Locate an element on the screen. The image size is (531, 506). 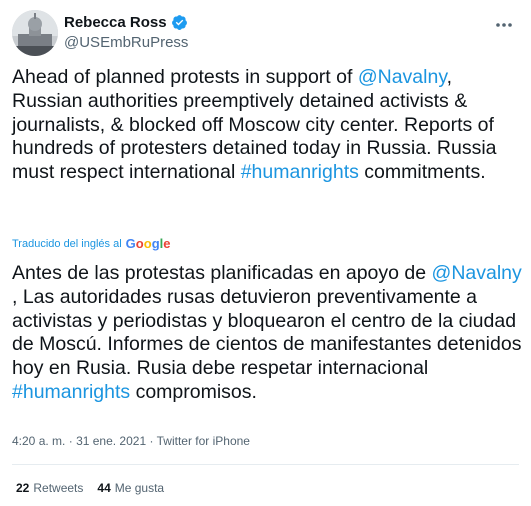
avatar is located at coordinates (35, 33).